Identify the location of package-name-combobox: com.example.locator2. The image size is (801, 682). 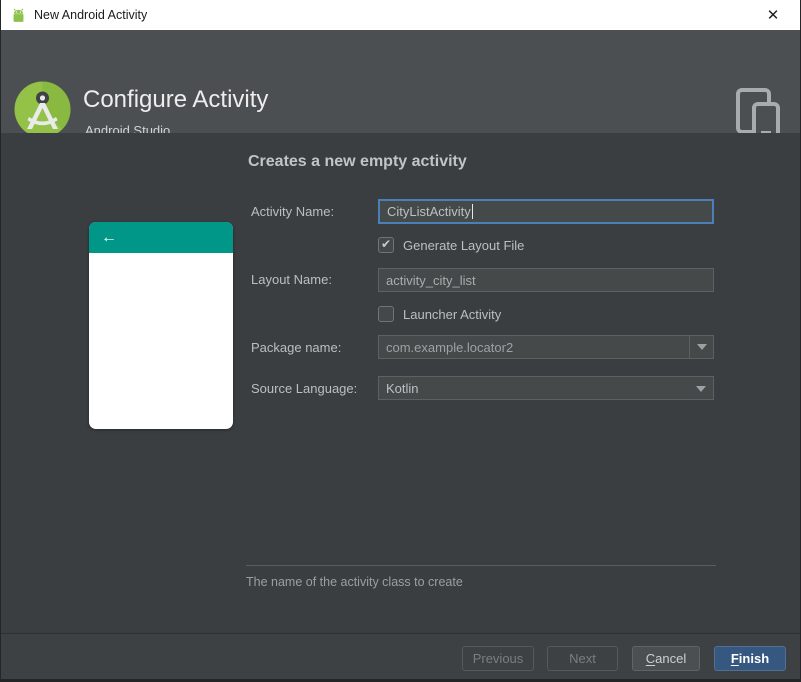
(546, 347).